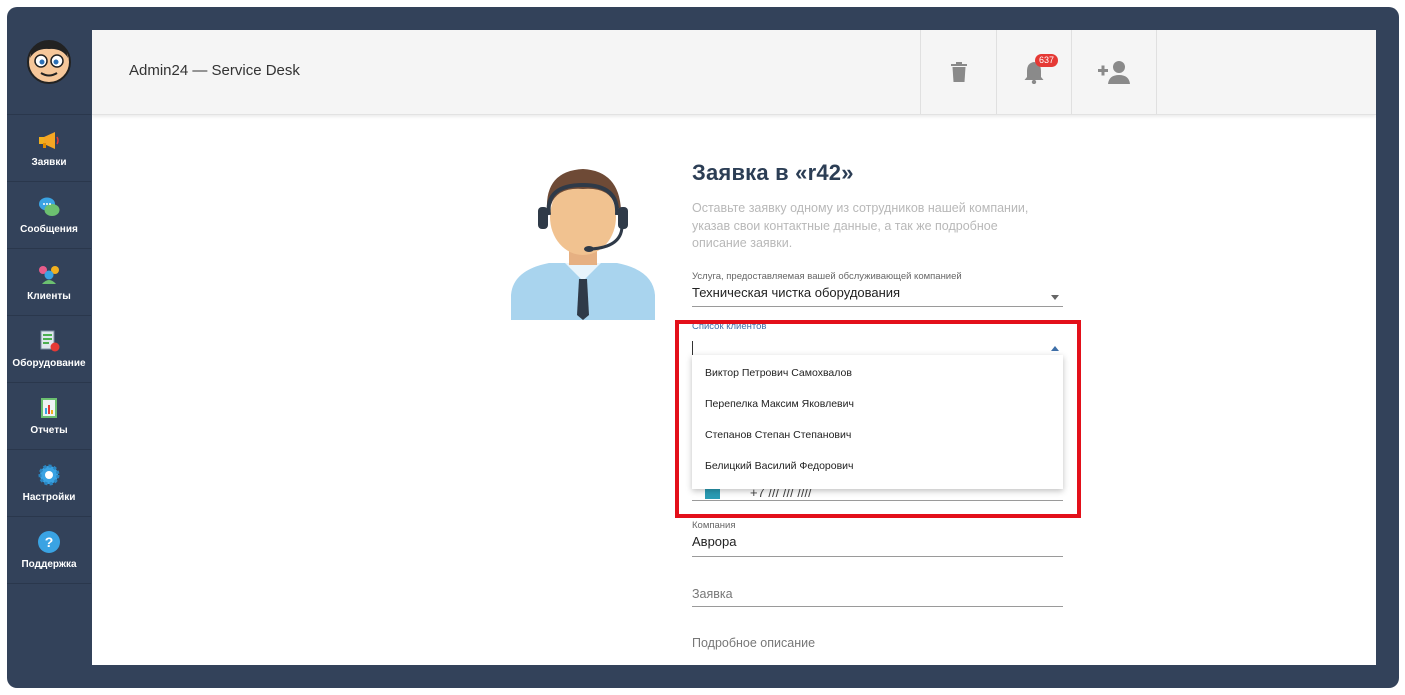 The image size is (1405, 695). Describe the element at coordinates (692, 348) in the screenshot. I see `text-cursor` at that location.